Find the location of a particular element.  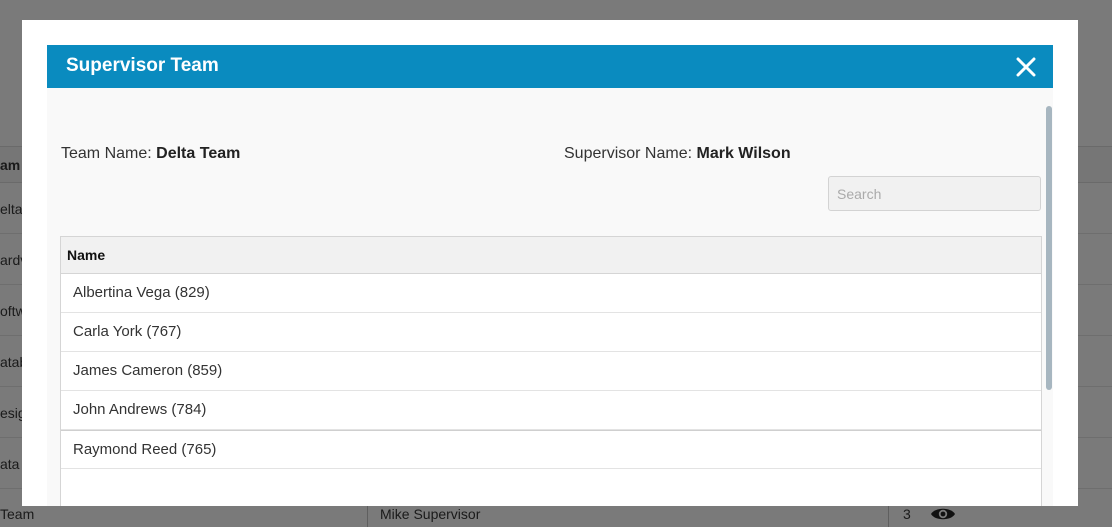

search-input is located at coordinates (934, 193).